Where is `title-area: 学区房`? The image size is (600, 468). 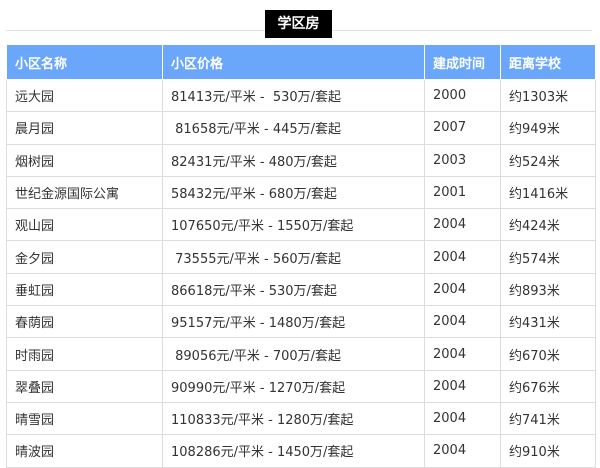 title-area: 学区房 is located at coordinates (300, 22).